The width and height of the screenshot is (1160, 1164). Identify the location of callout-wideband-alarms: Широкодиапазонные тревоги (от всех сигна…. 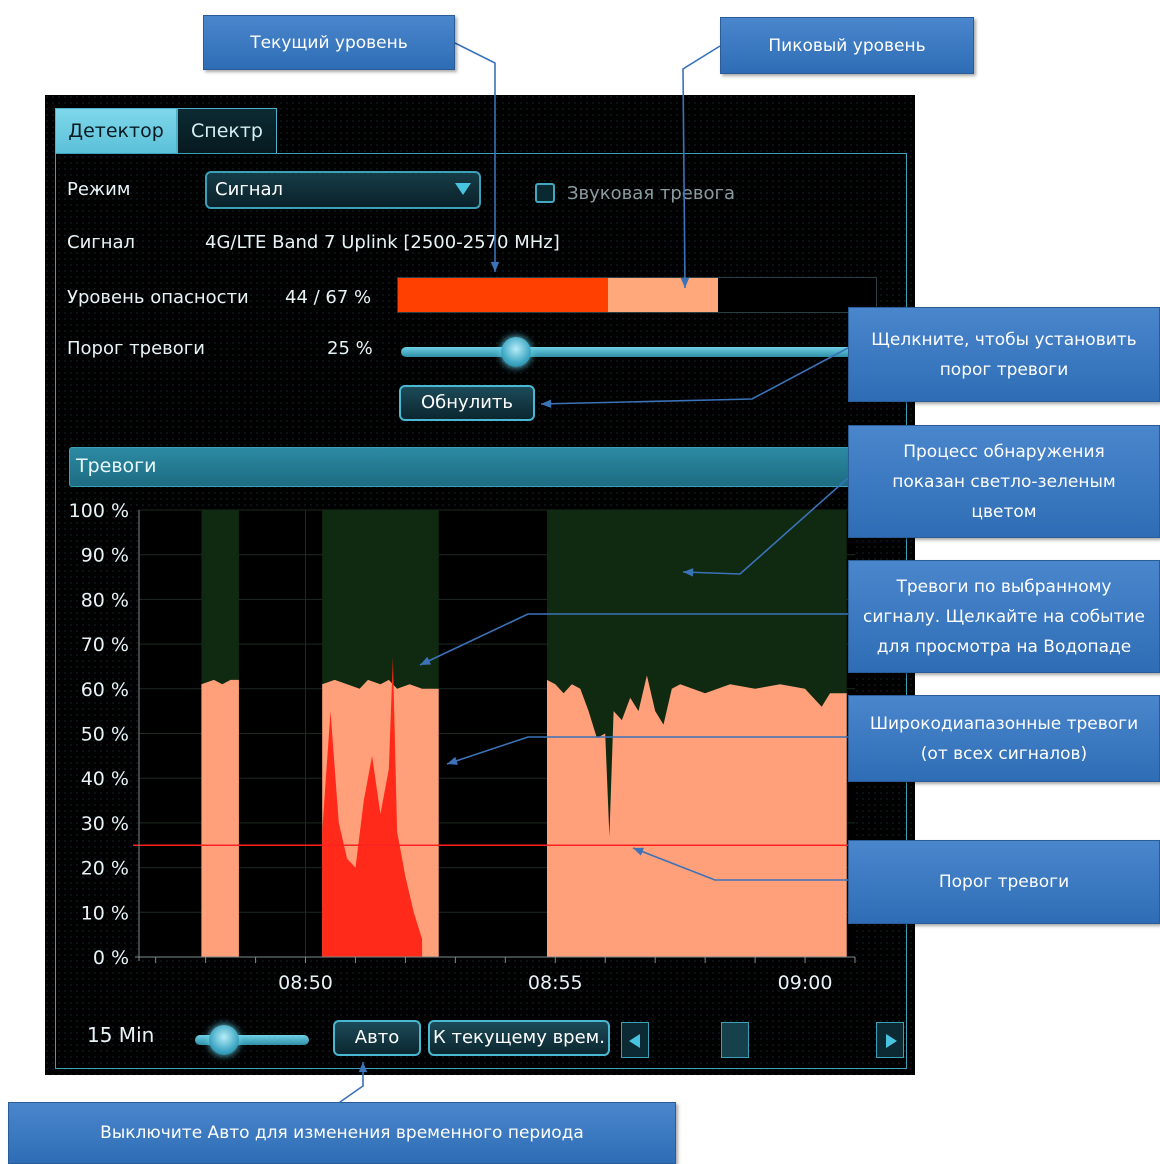
(1004, 738).